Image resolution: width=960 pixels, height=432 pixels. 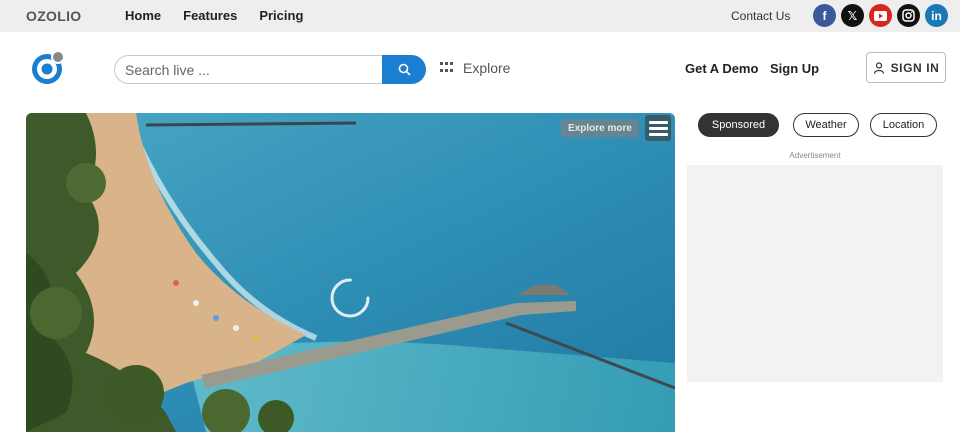 I want to click on search-button, so click(x=404, y=69).